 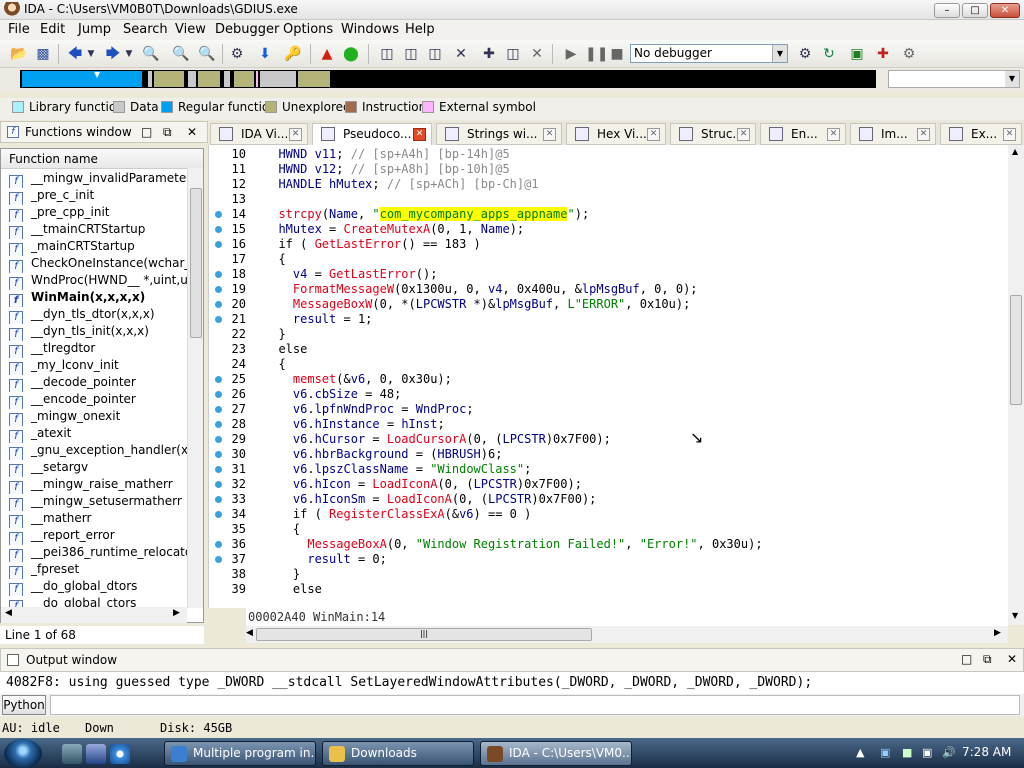 I want to click on function-list-item: f _mainCRTStartup, so click(x=99, y=247).